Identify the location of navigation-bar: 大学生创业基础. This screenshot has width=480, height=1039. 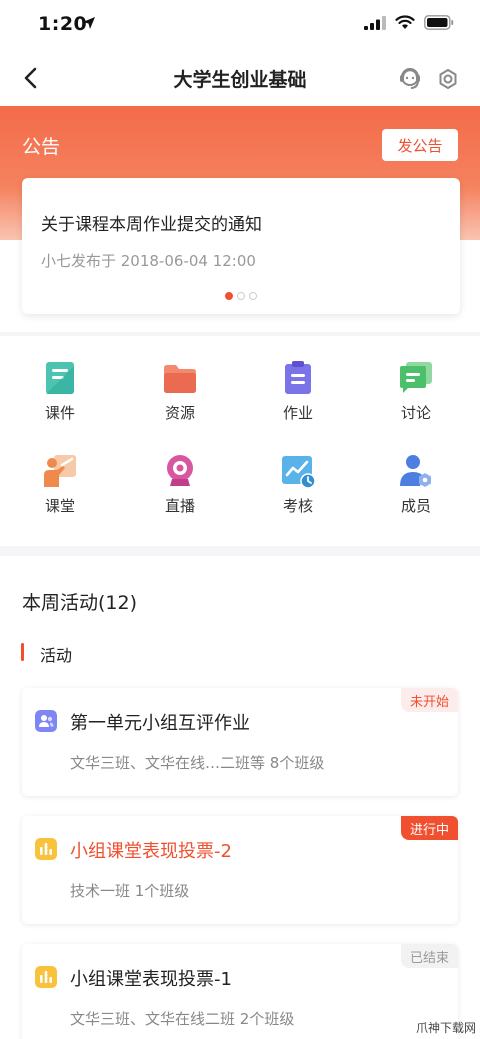
(240, 78).